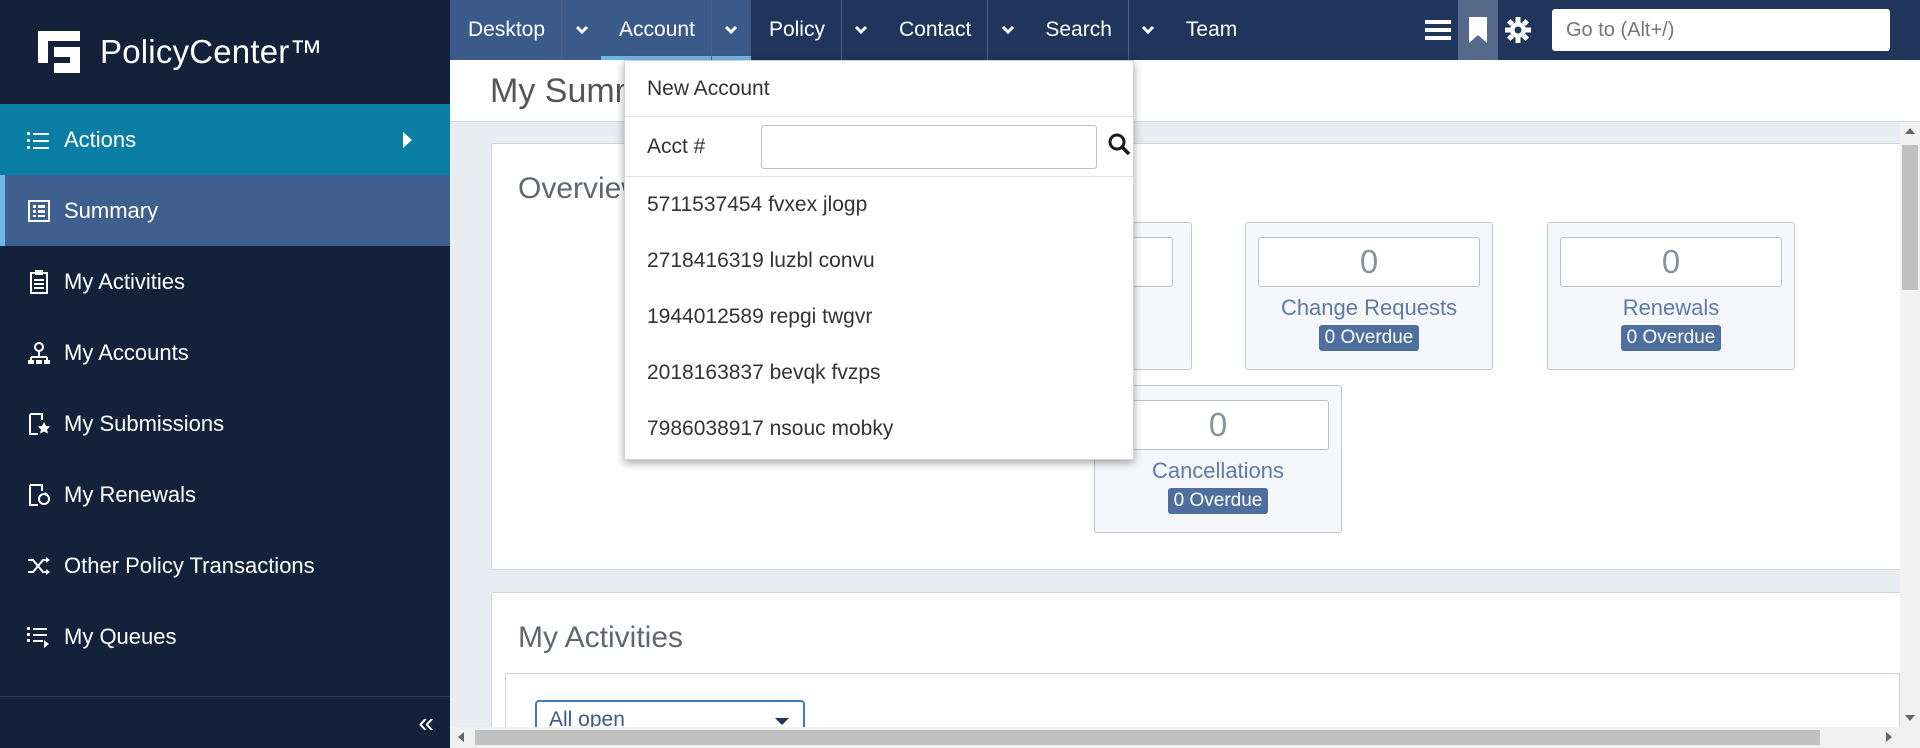 The image size is (1920, 748). I want to click on tab-label: Contact, so click(935, 29).